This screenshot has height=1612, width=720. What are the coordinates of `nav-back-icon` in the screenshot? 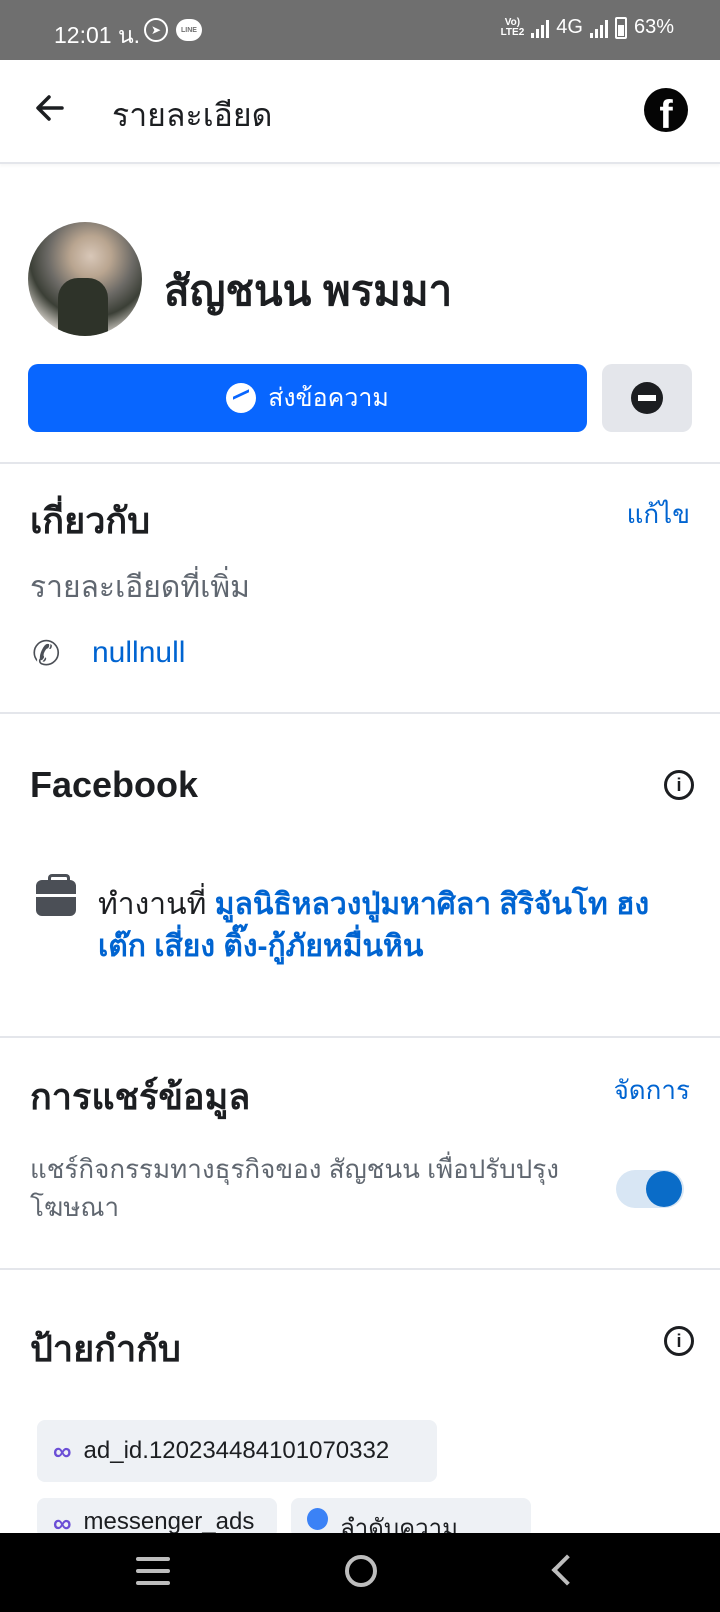 It's located at (567, 1570).